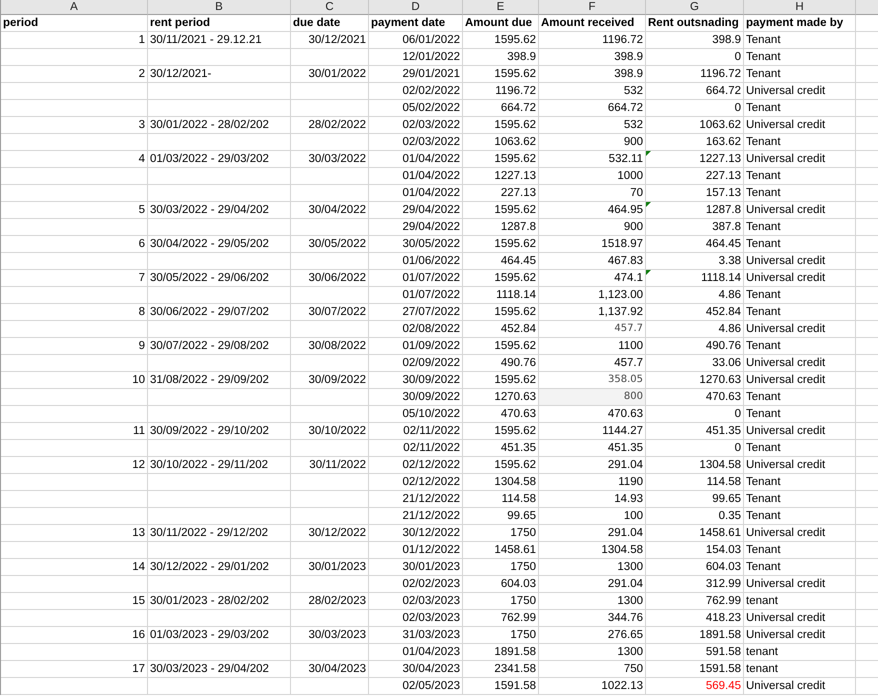  What do you see at coordinates (219, 210) in the screenshot?
I see `table-cell: 30/03/2022 - 29/04/202` at bounding box center [219, 210].